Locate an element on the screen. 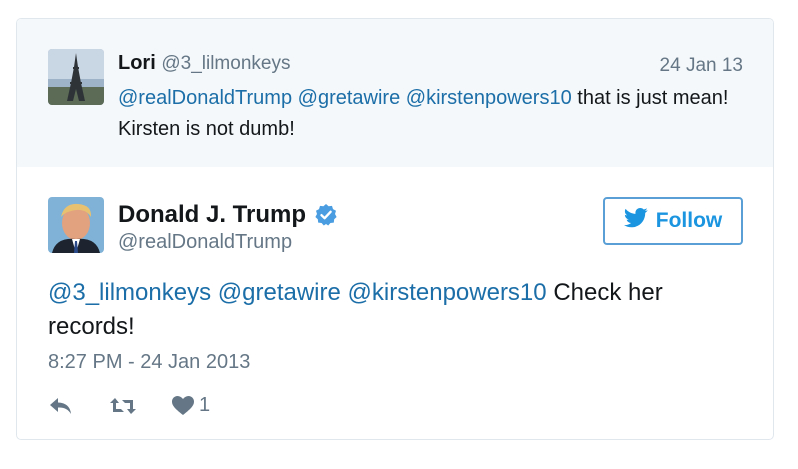  reply-author-name: Lori is located at coordinates (137, 63).